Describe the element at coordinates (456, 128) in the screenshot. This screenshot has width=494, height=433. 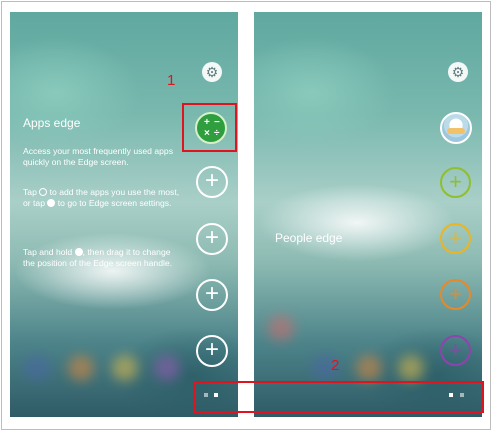
I see `contact-avatar-icon` at that location.